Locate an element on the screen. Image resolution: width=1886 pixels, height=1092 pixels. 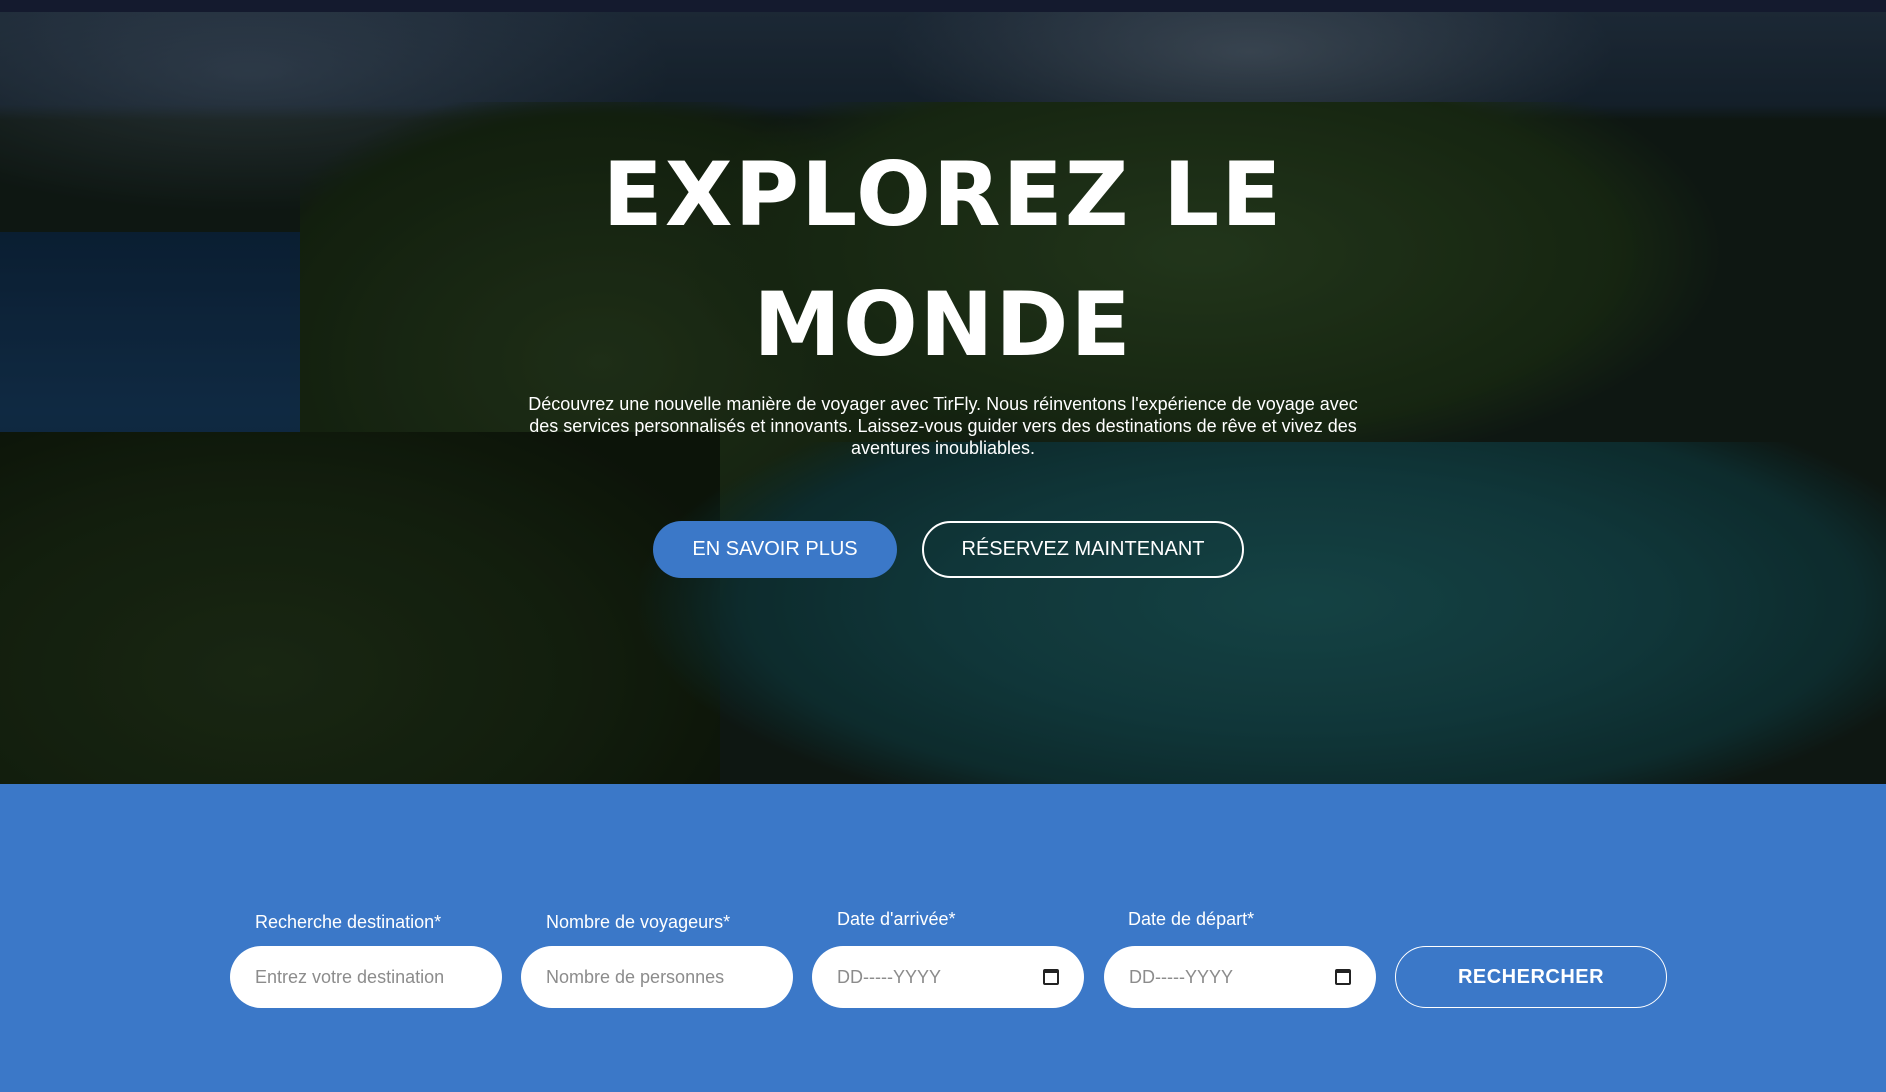
departure-date-placeholder: DD-----YYYY is located at coordinates (1181, 976).